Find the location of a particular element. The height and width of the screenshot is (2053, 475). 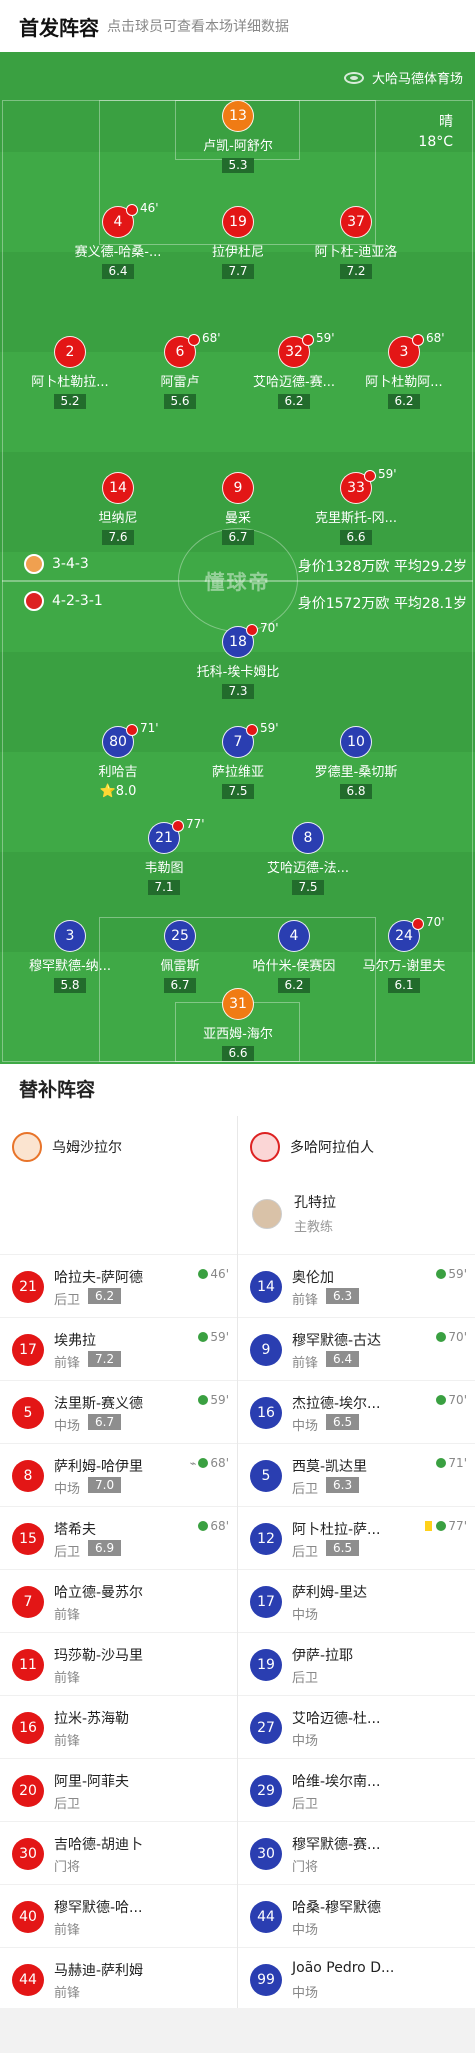

sub-position: 门将 is located at coordinates (67, 1867).